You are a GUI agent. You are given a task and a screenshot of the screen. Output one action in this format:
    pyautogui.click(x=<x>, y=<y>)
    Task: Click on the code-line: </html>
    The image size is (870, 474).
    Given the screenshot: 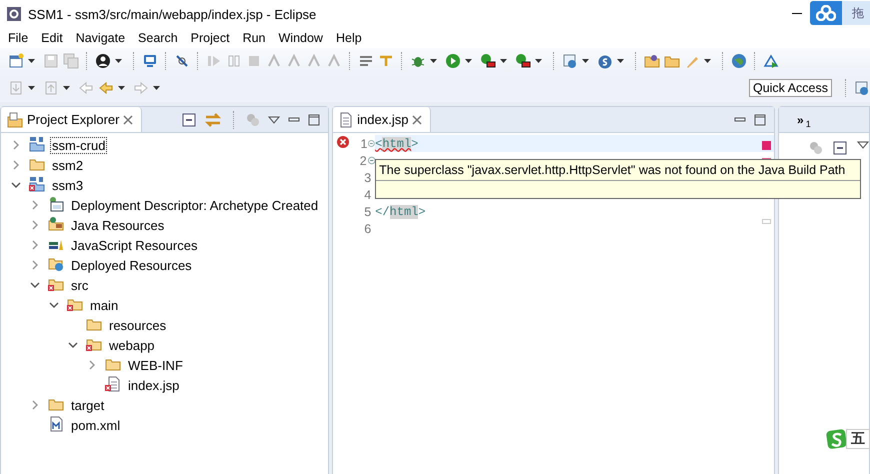 What is the action you would take?
    pyautogui.click(x=400, y=211)
    